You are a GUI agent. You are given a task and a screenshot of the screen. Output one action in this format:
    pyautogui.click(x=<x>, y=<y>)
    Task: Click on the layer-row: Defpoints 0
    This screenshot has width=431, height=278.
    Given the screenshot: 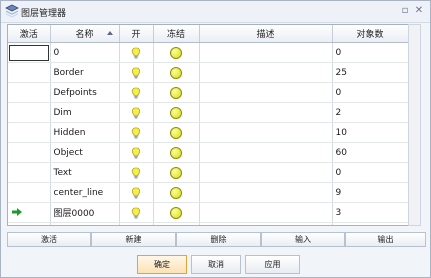 What is the action you would take?
    pyautogui.click(x=208, y=92)
    